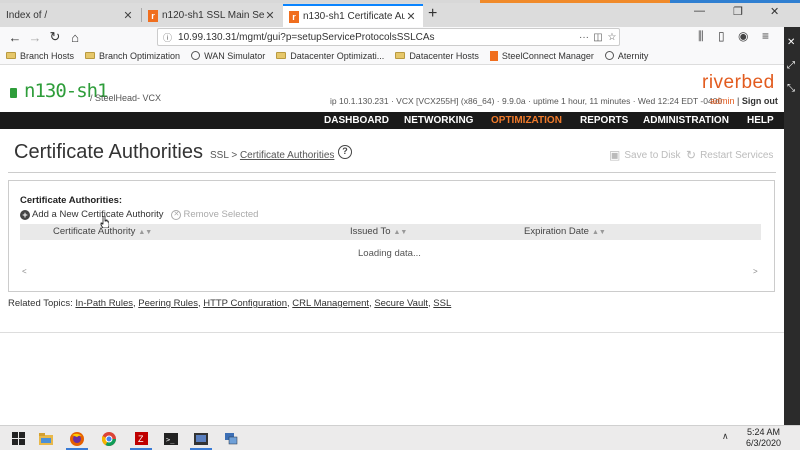 The height and width of the screenshot is (450, 800). Describe the element at coordinates (604, 120) in the screenshot. I see `menu-reports: REPORTS` at that location.